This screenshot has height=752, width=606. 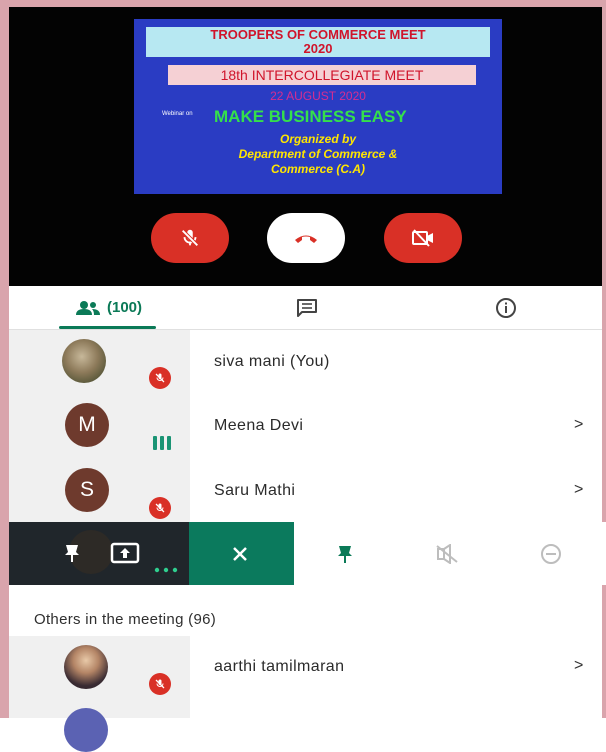 I want to click on banner-topic: MAKE BUSINESS EASY, so click(x=310, y=116).